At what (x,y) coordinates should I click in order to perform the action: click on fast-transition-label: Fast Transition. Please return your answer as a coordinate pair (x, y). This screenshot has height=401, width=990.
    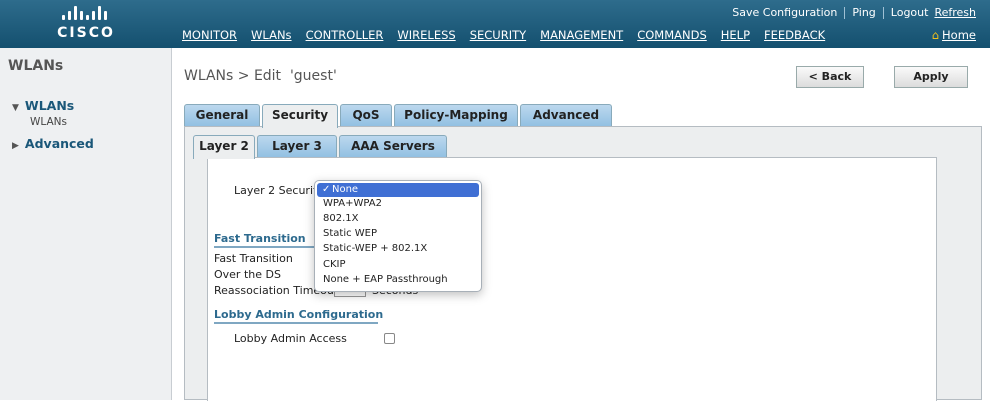
    Looking at the image, I should click on (253, 258).